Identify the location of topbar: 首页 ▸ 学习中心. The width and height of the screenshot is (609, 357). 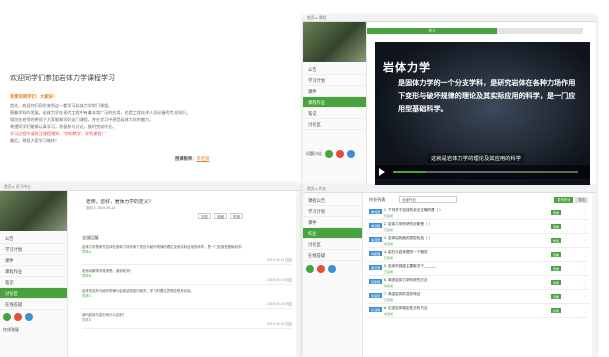
(150, 187).